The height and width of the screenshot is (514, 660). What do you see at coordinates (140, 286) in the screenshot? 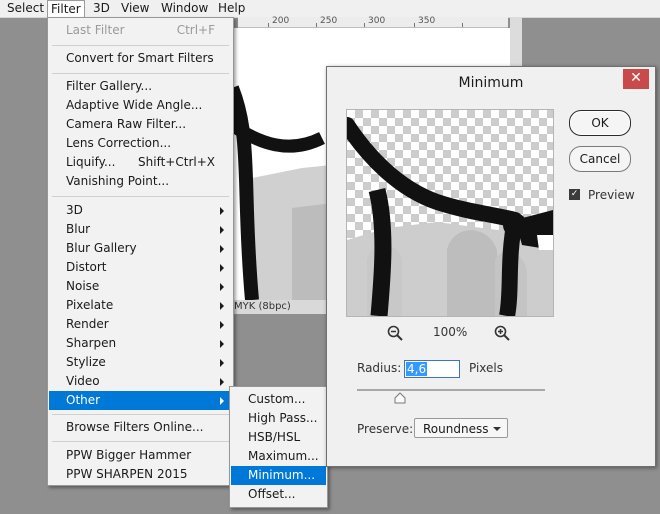
I see `menu-item-noise: Noise` at bounding box center [140, 286].